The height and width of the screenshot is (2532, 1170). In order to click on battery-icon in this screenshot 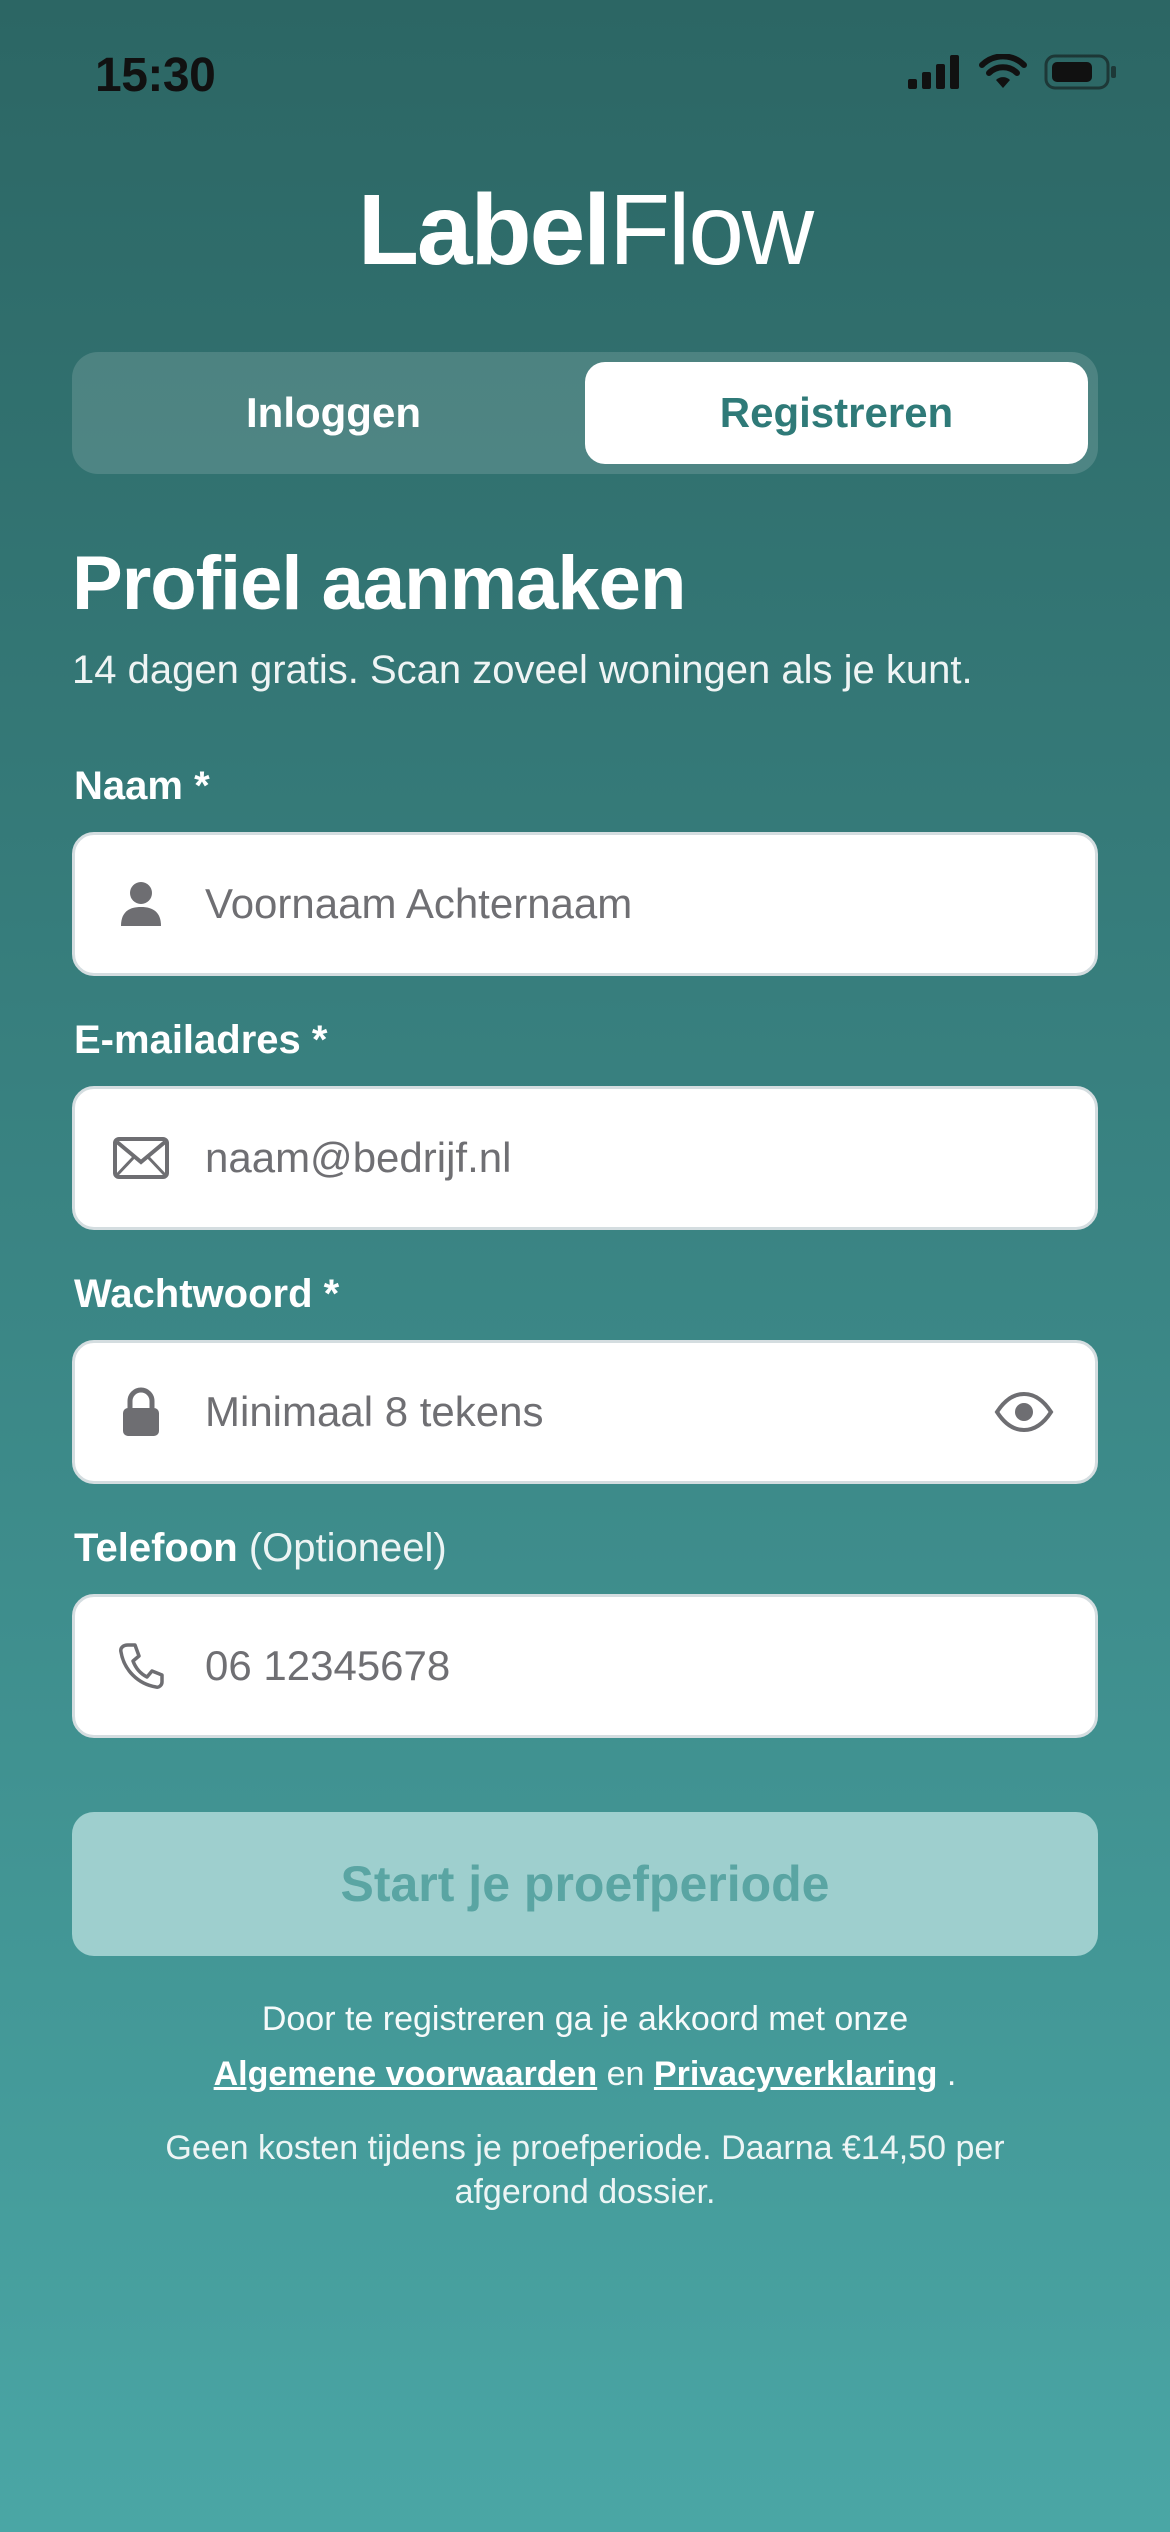, I will do `click(1080, 72)`.